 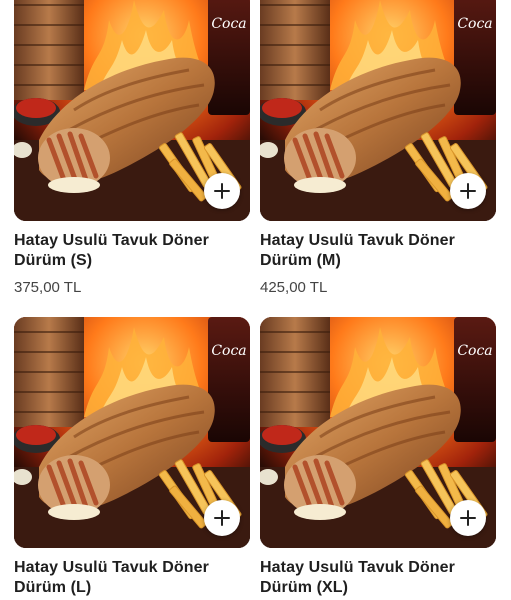 I want to click on product-price: 375,00 TL, so click(x=48, y=287).